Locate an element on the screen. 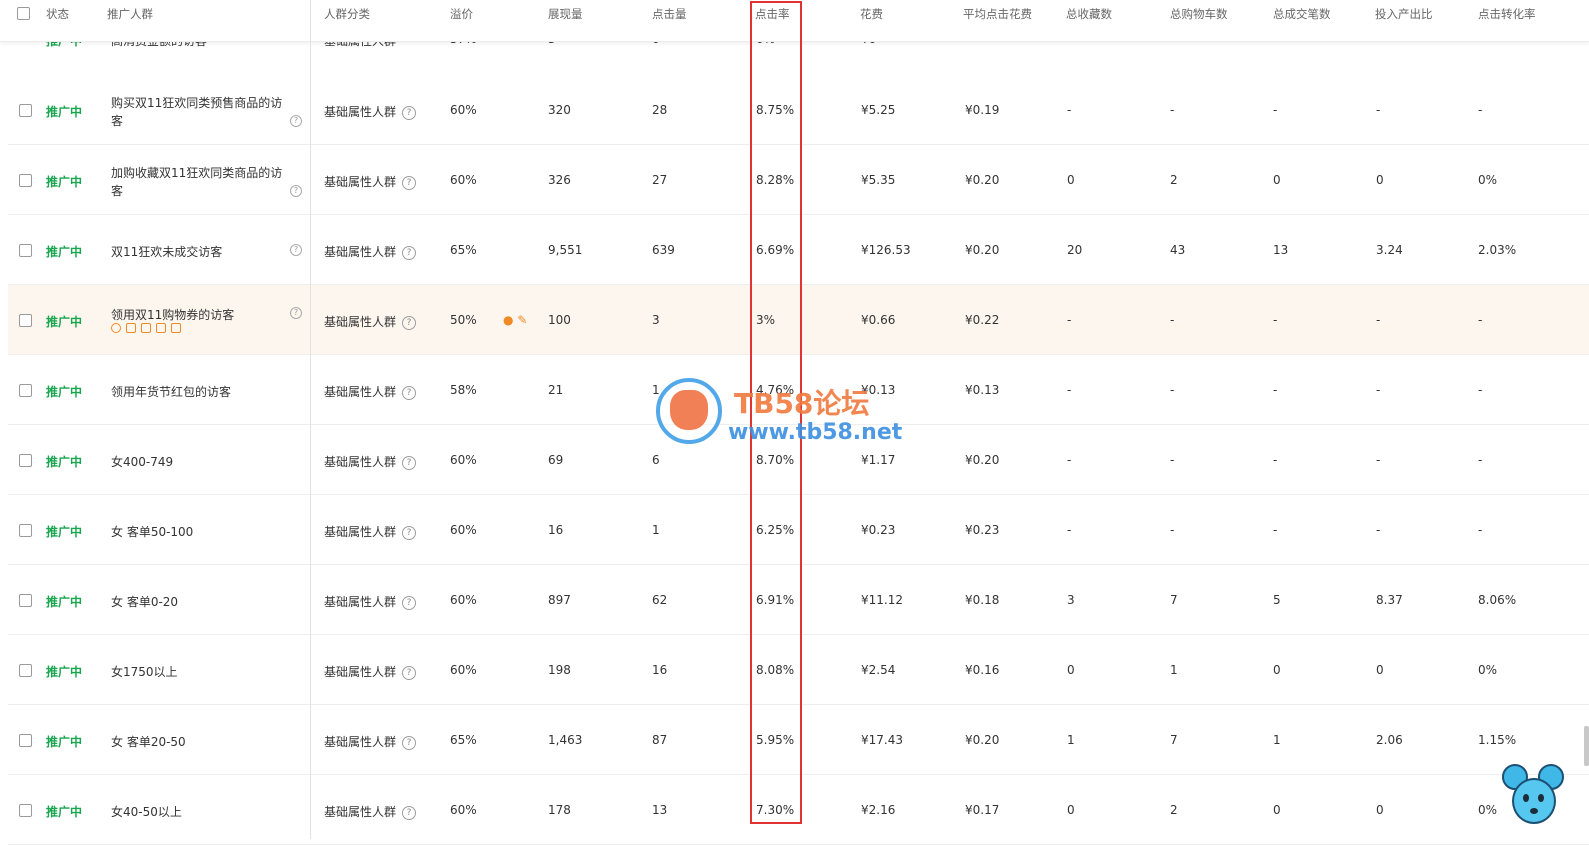  premium-value: 50% is located at coordinates (463, 320).